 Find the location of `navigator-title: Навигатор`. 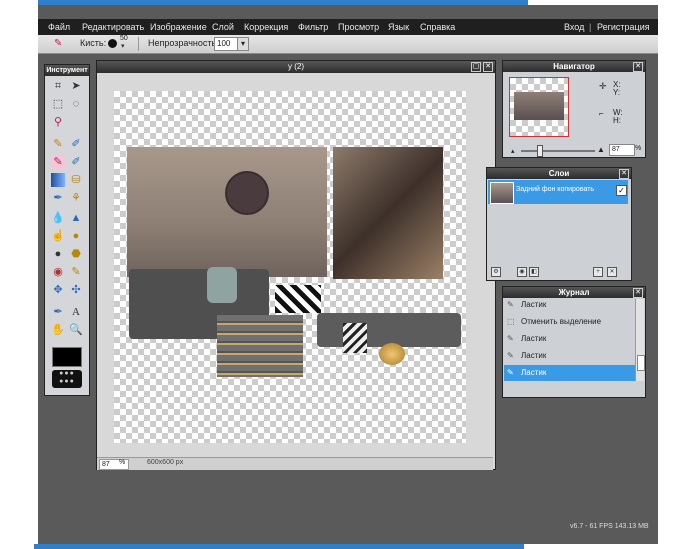

navigator-title: Навигатор is located at coordinates (574, 66).